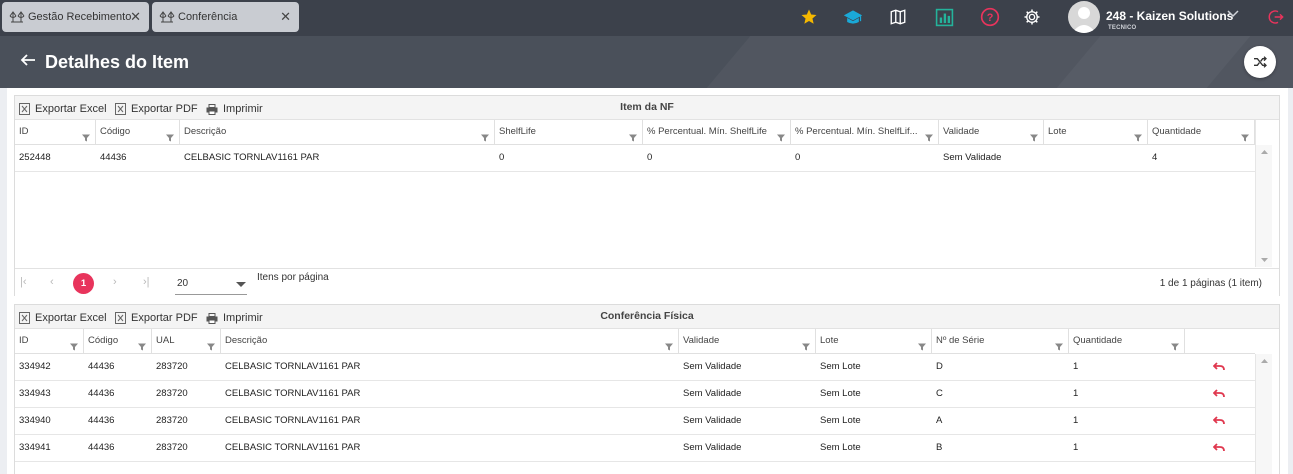  What do you see at coordinates (809, 17) in the screenshot?
I see `star-icon` at bounding box center [809, 17].